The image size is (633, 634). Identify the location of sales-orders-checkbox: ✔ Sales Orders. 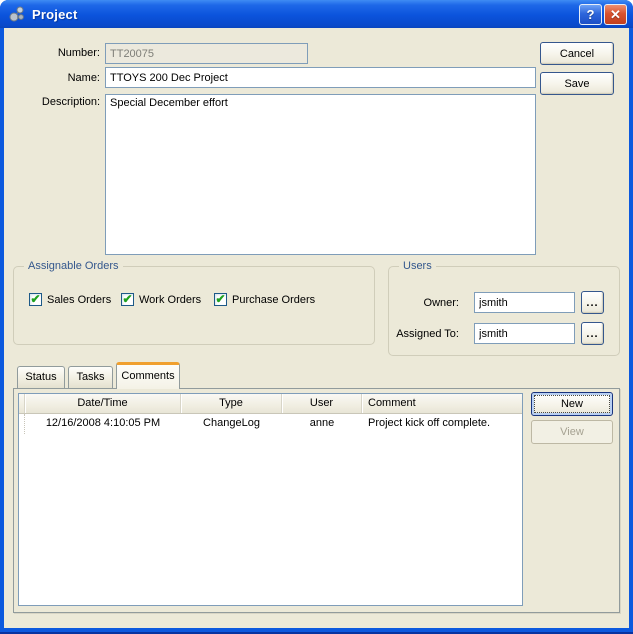
(70, 299).